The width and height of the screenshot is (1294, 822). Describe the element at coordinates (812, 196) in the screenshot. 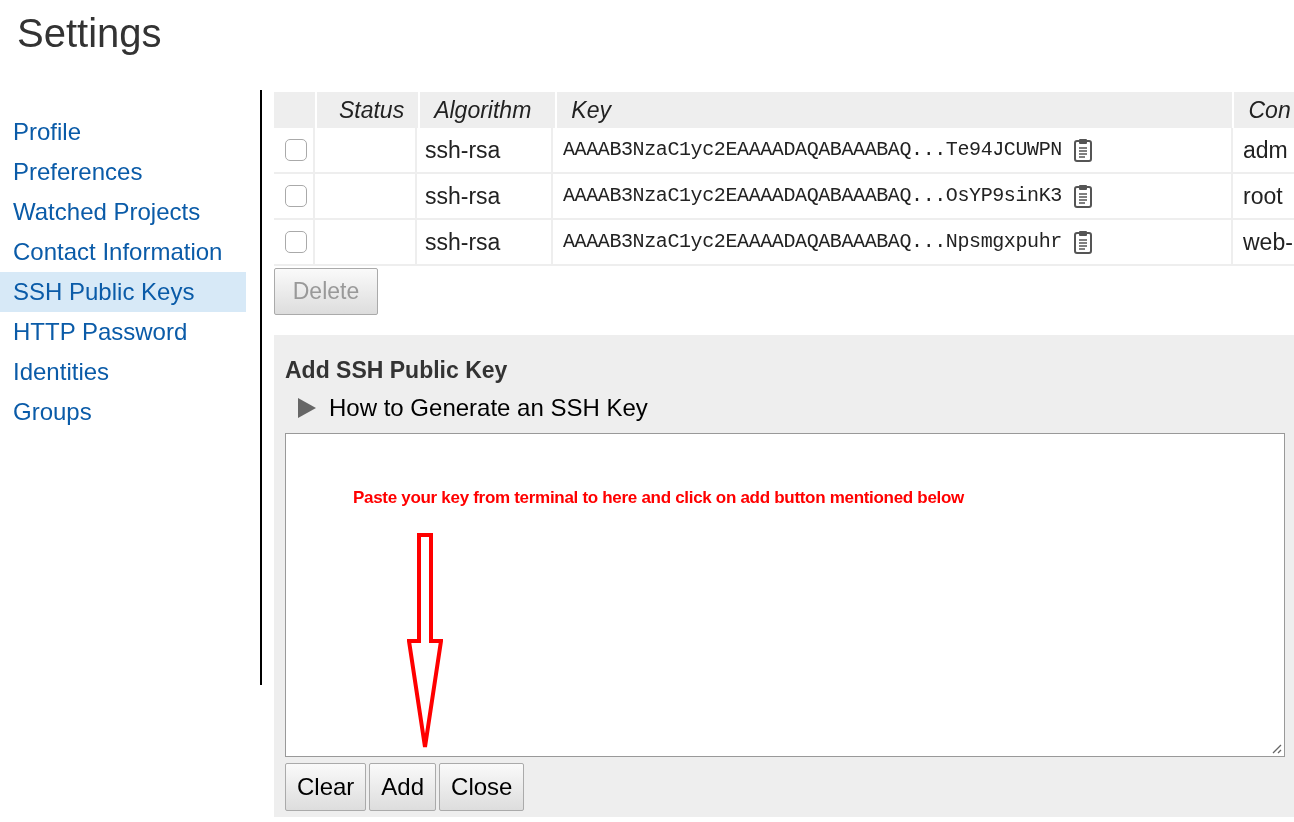

I see `key-text: AAAAB3NzaC1yc2EAAAADAQABAAABAQ...OsYP9sinK3` at that location.